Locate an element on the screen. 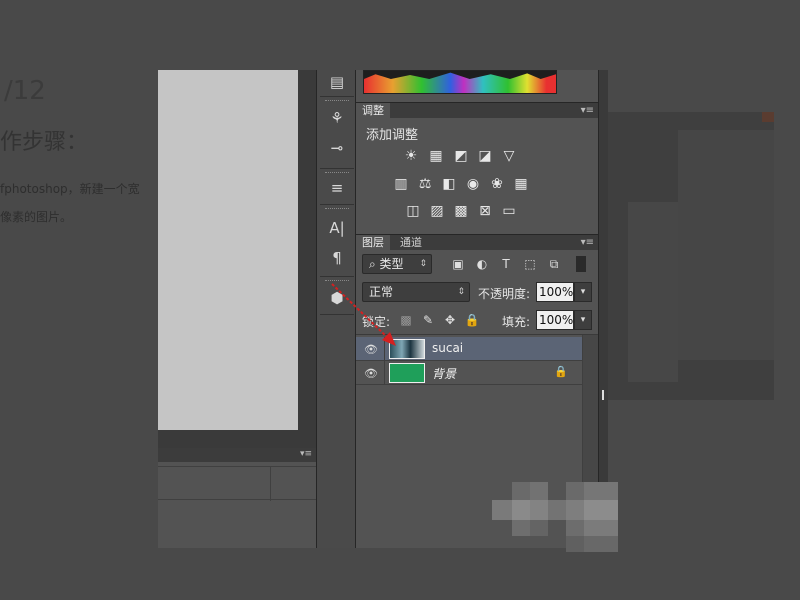  lock-icon: 🔒 is located at coordinates (561, 371).